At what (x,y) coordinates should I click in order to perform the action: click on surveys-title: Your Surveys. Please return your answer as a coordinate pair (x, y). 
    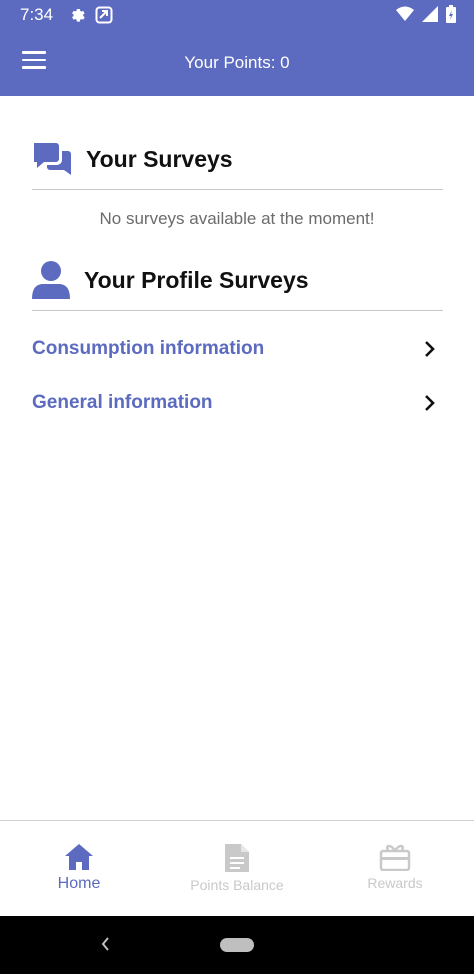
    Looking at the image, I should click on (159, 158).